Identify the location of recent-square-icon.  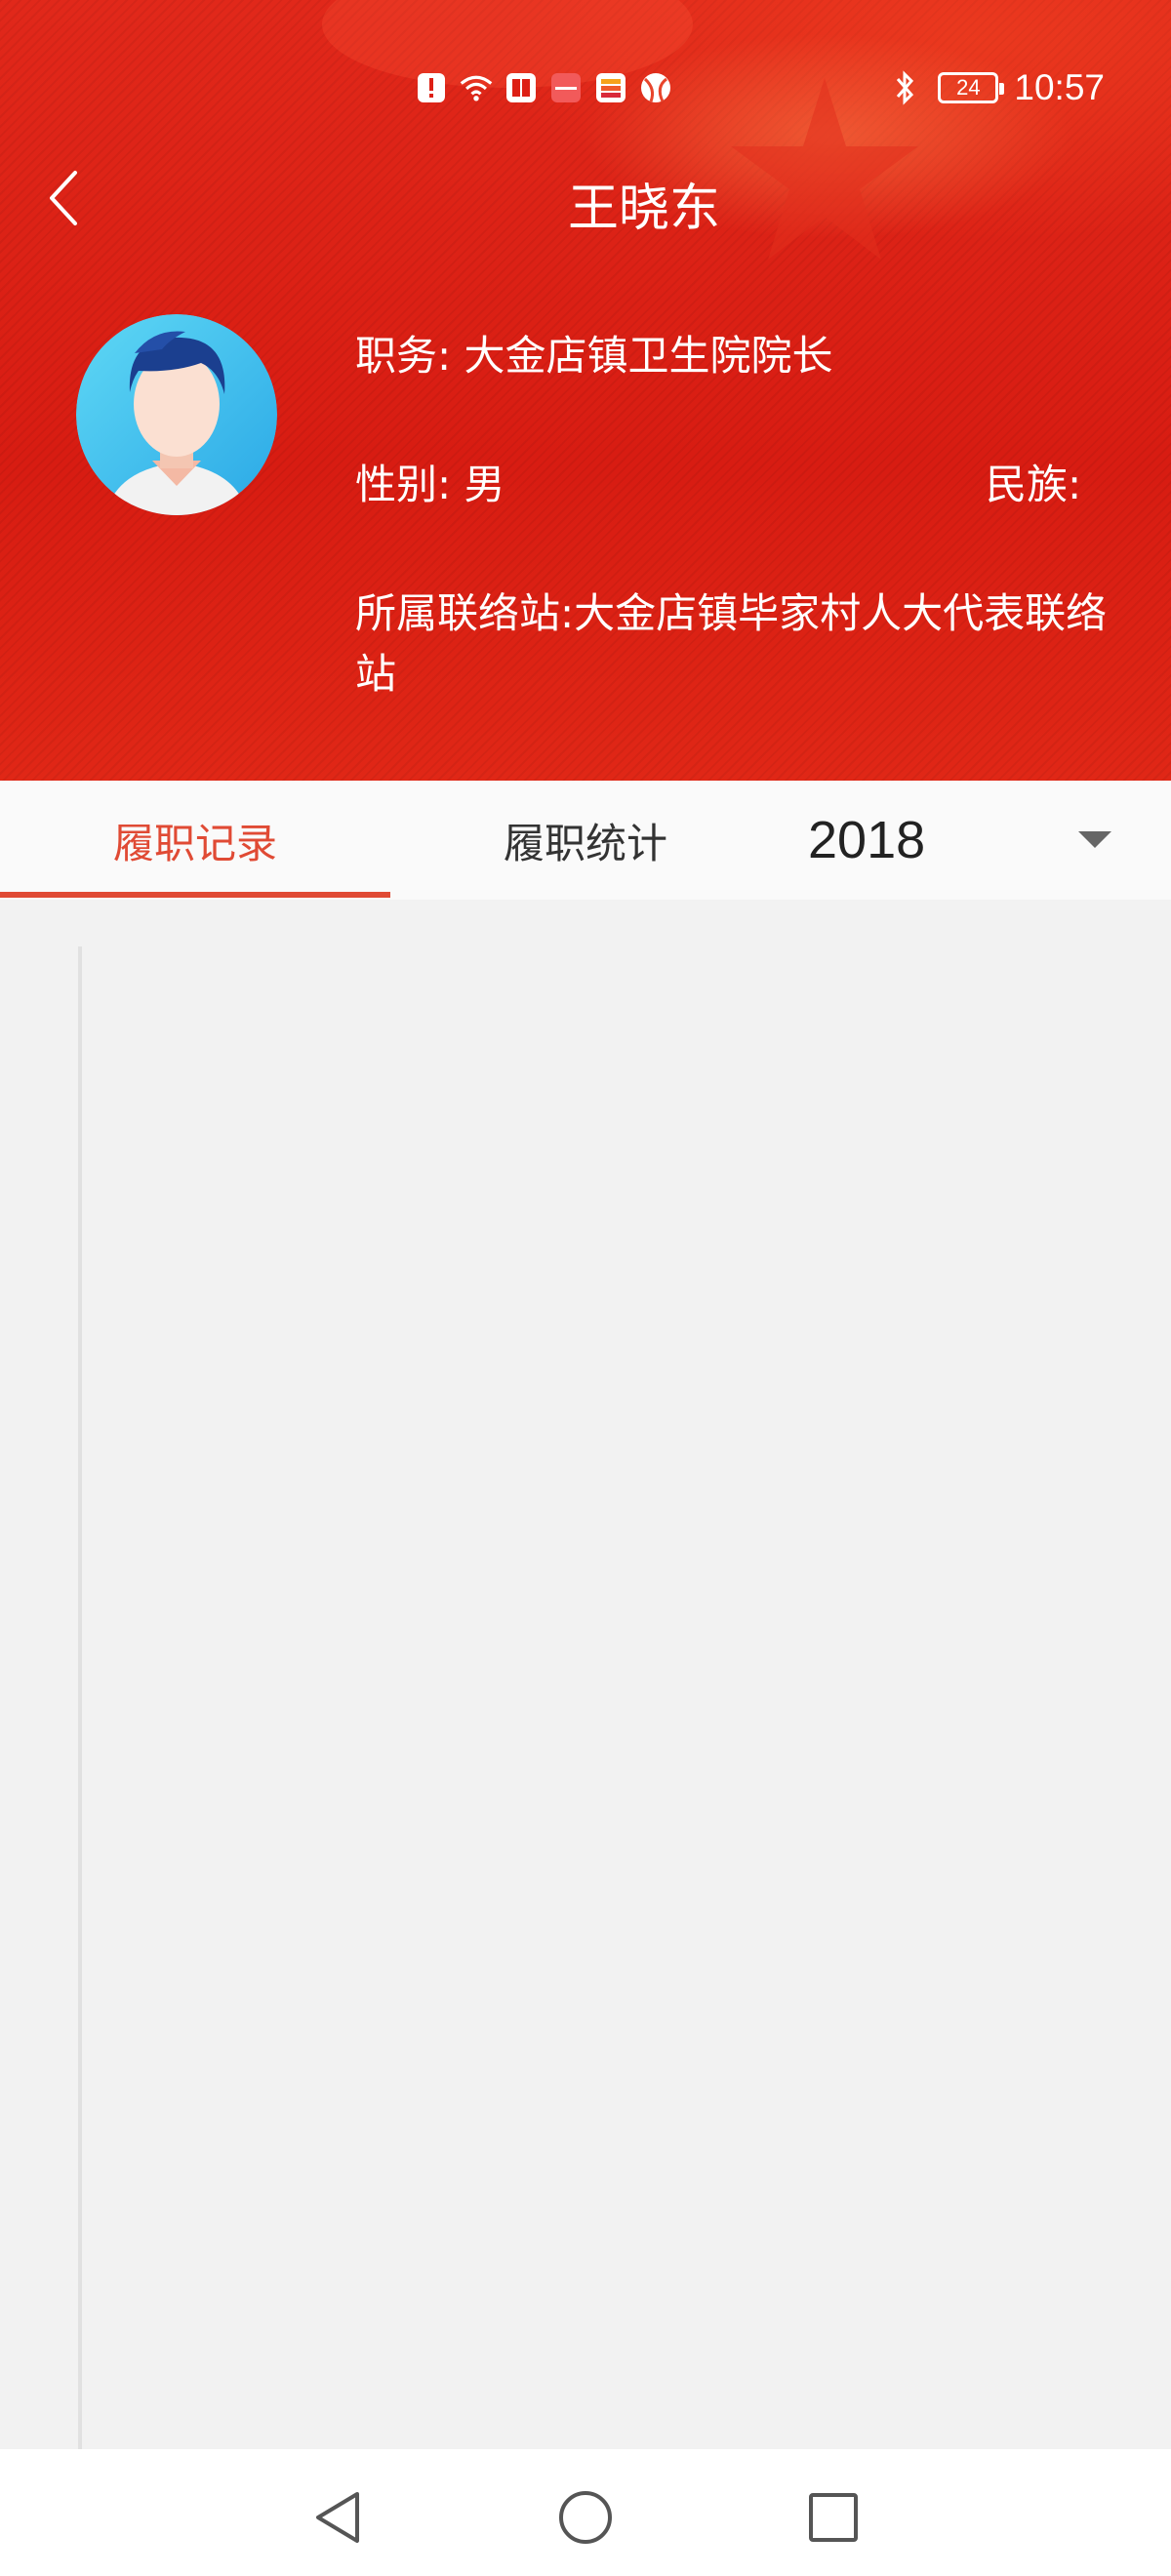
(833, 2517).